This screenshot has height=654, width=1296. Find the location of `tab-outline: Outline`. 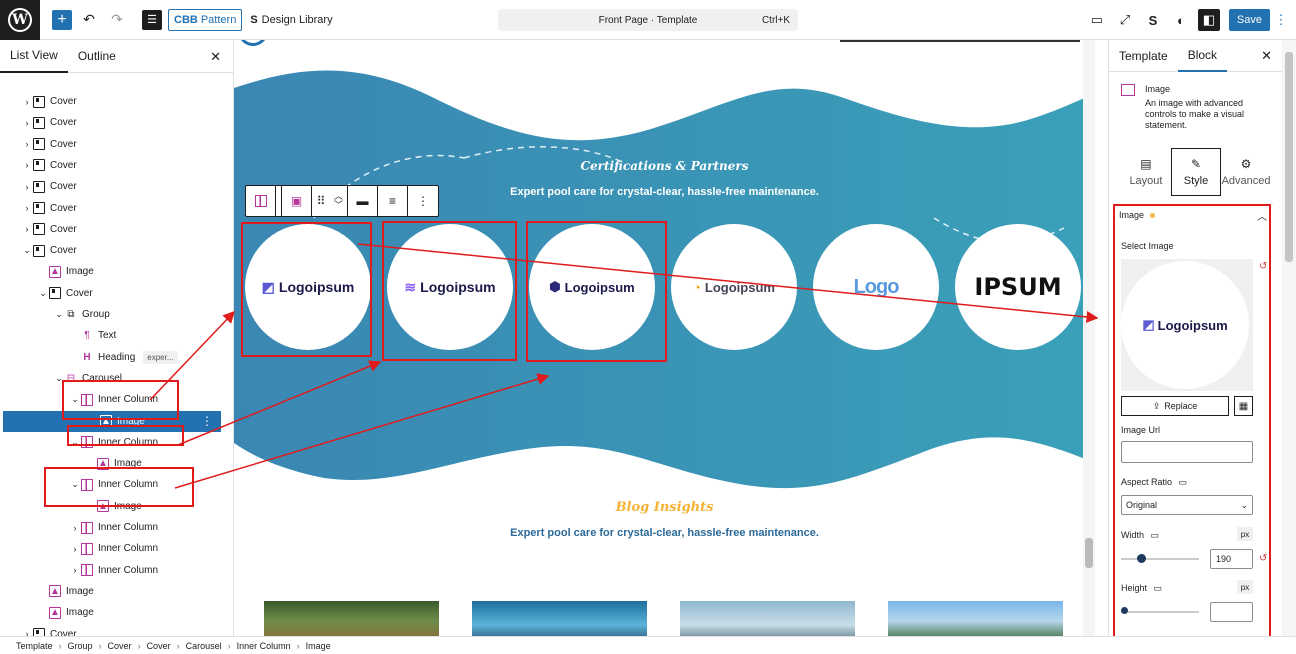

tab-outline: Outline is located at coordinates (97, 56).